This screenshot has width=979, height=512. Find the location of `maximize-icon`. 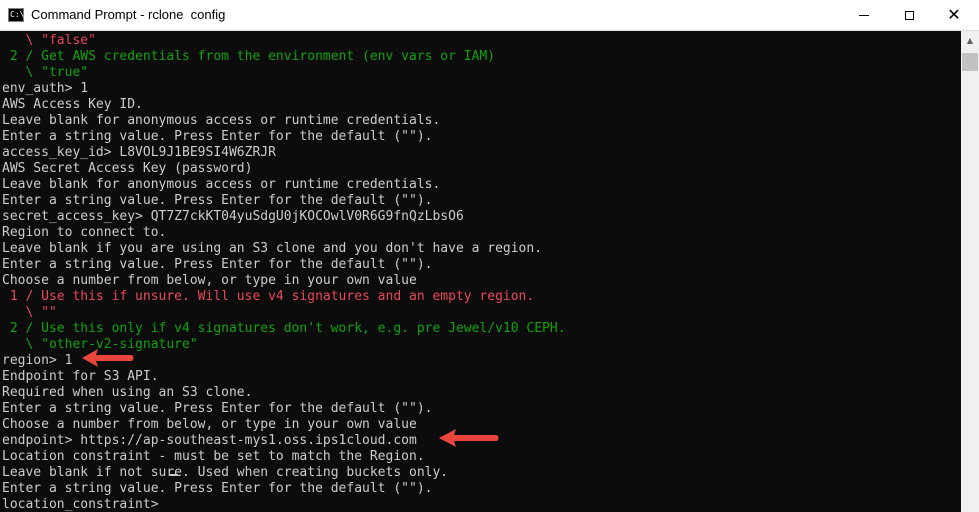

maximize-icon is located at coordinates (909, 15).